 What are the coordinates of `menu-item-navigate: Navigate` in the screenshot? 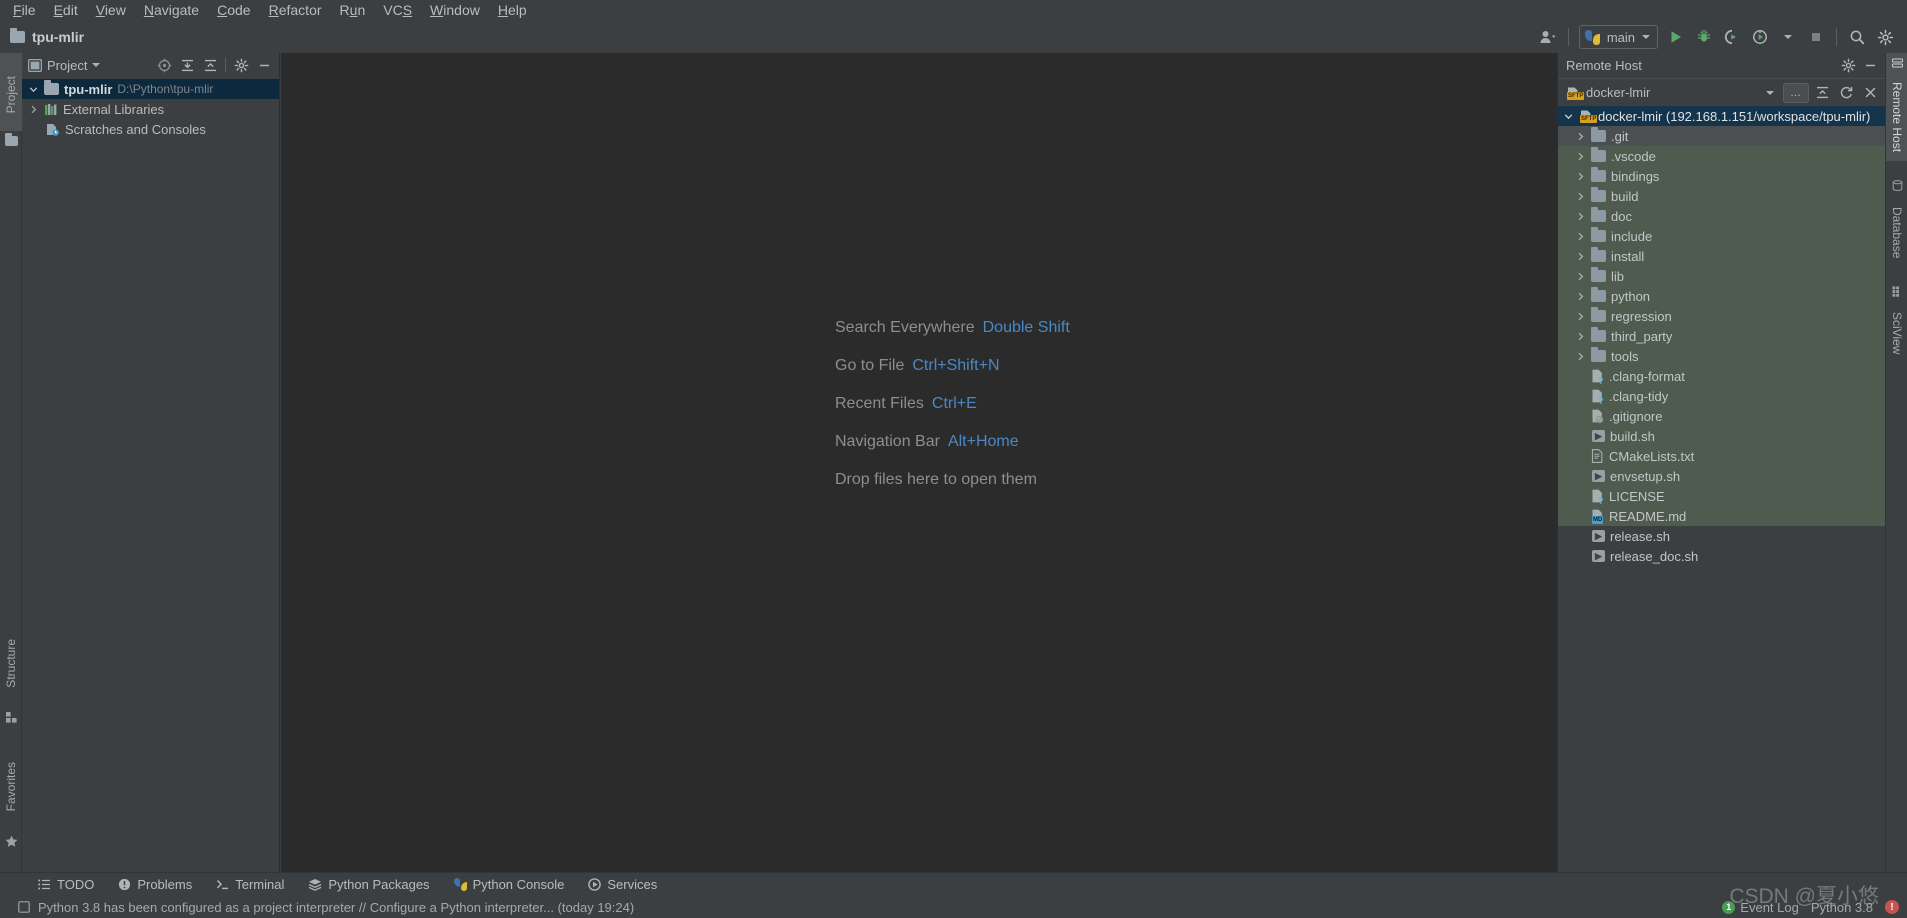 It's located at (171, 10).